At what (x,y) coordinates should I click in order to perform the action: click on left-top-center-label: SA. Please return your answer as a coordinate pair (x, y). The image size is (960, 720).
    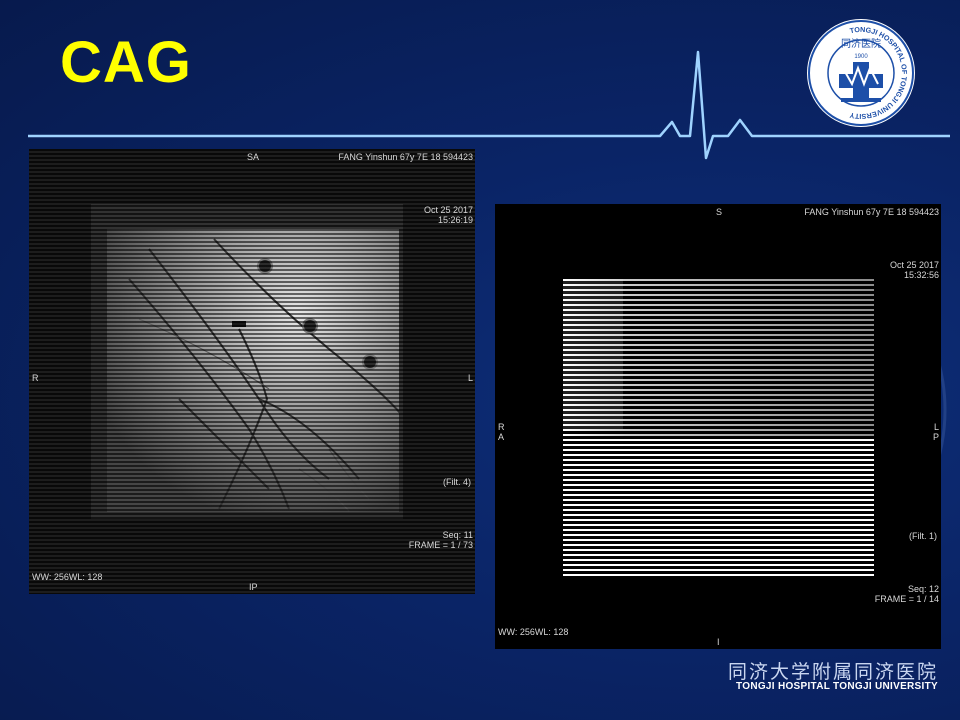
    Looking at the image, I should click on (253, 157).